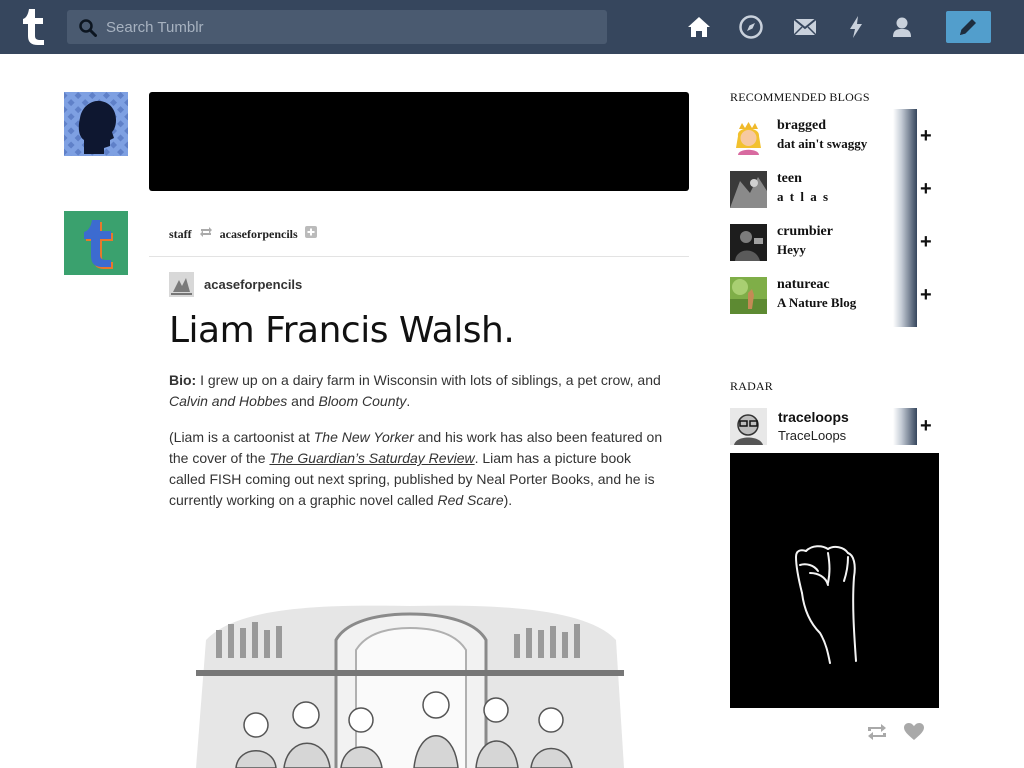  Describe the element at coordinates (835, 243) in the screenshot. I see `recommended-blog-item: crumbier Heyy +` at that location.